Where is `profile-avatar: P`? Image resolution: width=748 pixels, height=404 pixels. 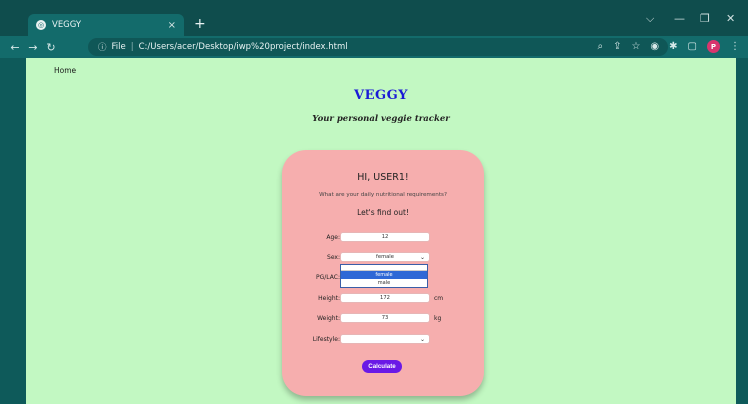
profile-avatar: P is located at coordinates (713, 46).